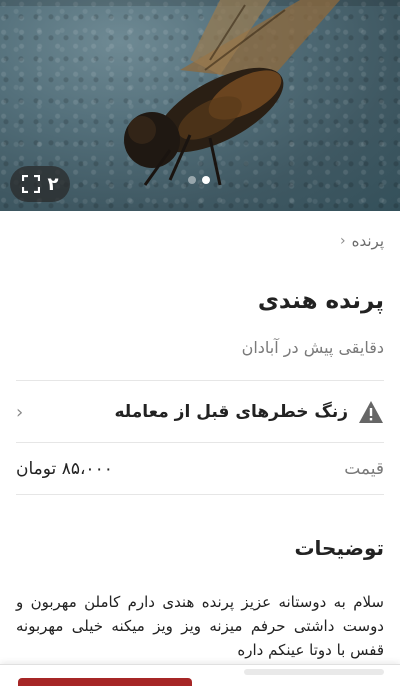  Describe the element at coordinates (231, 412) in the screenshot. I see `safety-warning-label: زنگ خطرهای قبل از معامله` at that location.